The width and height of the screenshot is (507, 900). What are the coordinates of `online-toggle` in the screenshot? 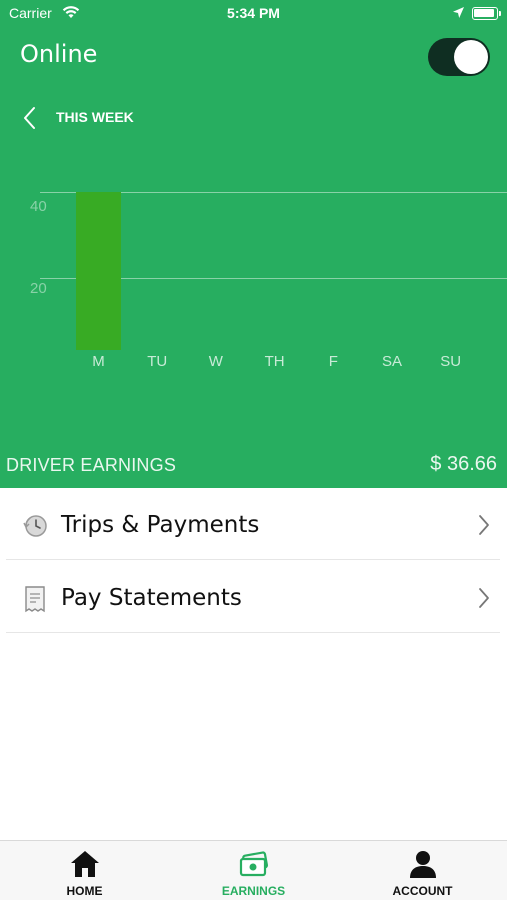 It's located at (459, 57).